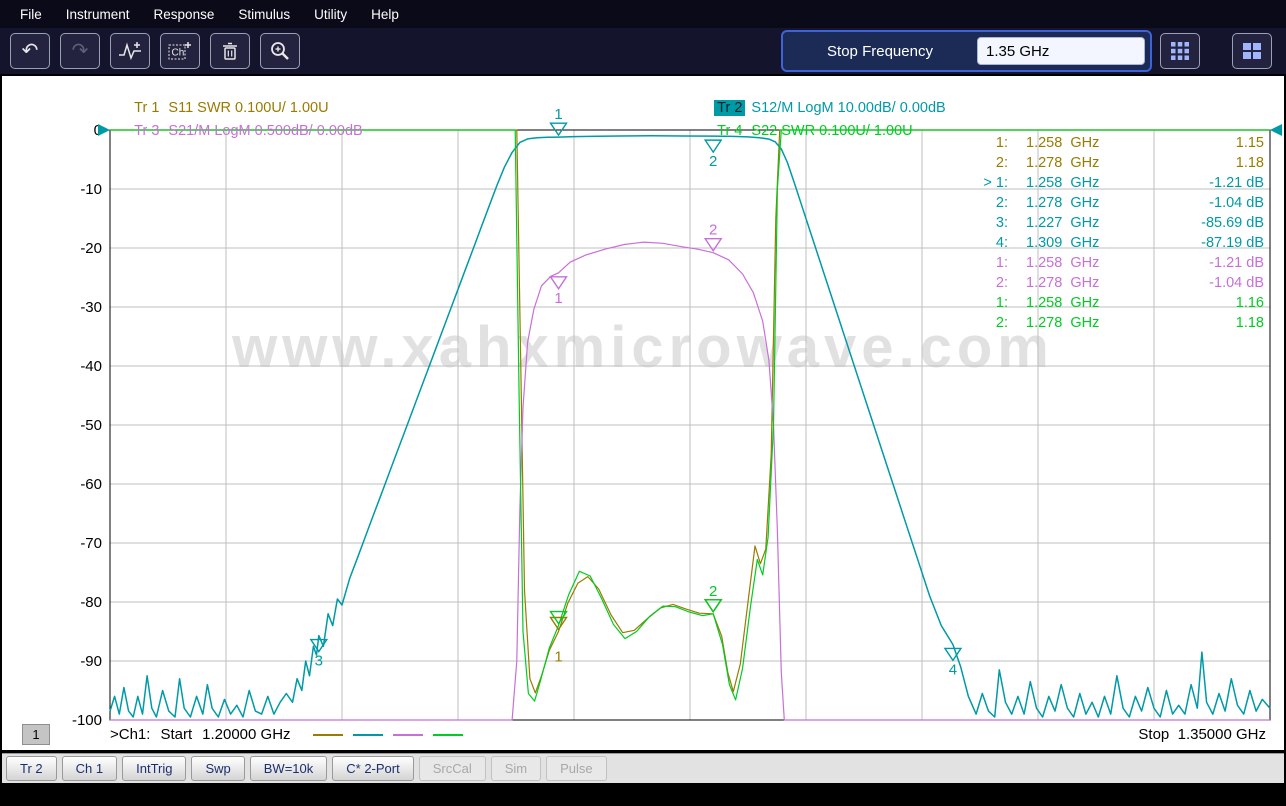 This screenshot has height=806, width=1286. What do you see at coordinates (688, 734) in the screenshot?
I see `sweep-range-row: >Ch1: Start 1.20000 GHz Stop 1.35000 GHz` at bounding box center [688, 734].